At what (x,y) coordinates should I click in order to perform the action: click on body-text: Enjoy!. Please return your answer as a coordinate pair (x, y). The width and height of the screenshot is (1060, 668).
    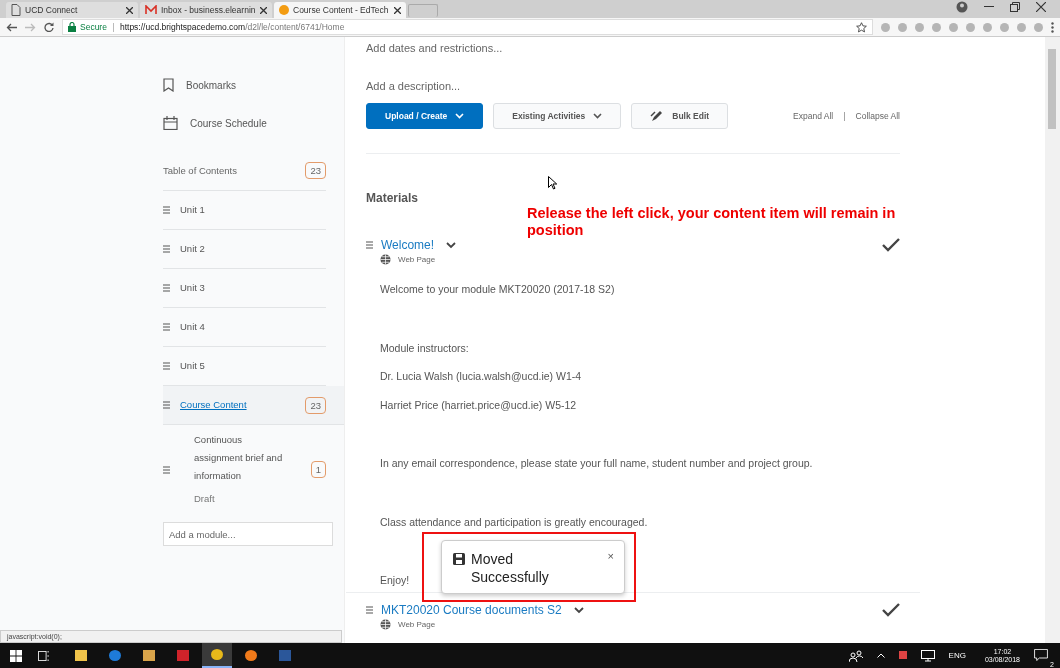
    Looking at the image, I should click on (395, 580).